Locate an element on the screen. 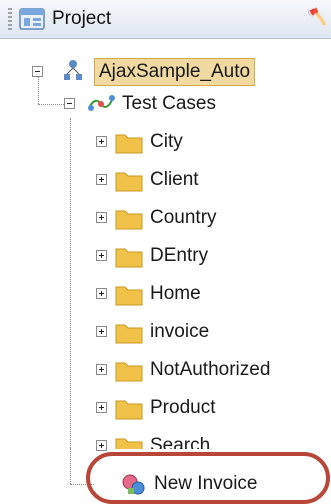 This screenshot has width=331, height=504. project-icon is located at coordinates (32, 19).